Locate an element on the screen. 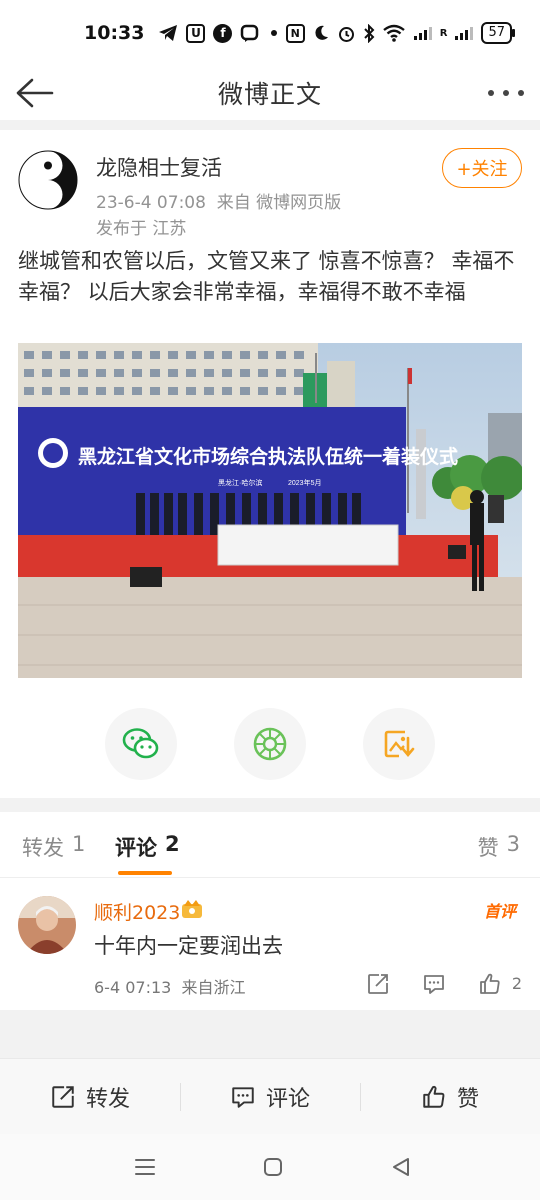 This screenshot has width=540, height=1200. notification-icons: U f is located at coordinates (218, 33).